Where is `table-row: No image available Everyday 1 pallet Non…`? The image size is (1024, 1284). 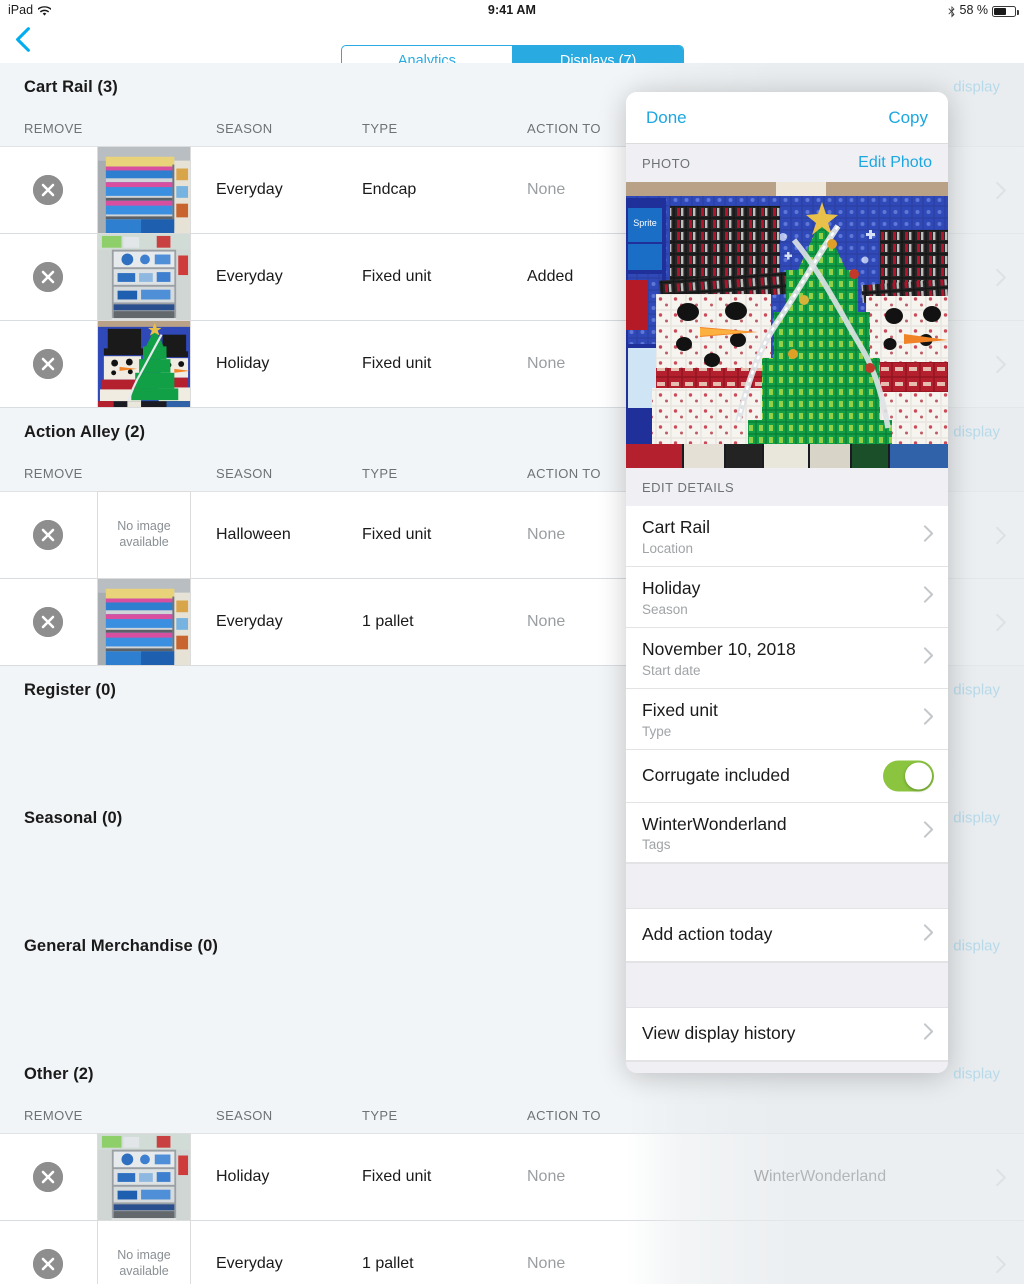
table-row: No image available Everyday 1 pallet Non… is located at coordinates (512, 1252).